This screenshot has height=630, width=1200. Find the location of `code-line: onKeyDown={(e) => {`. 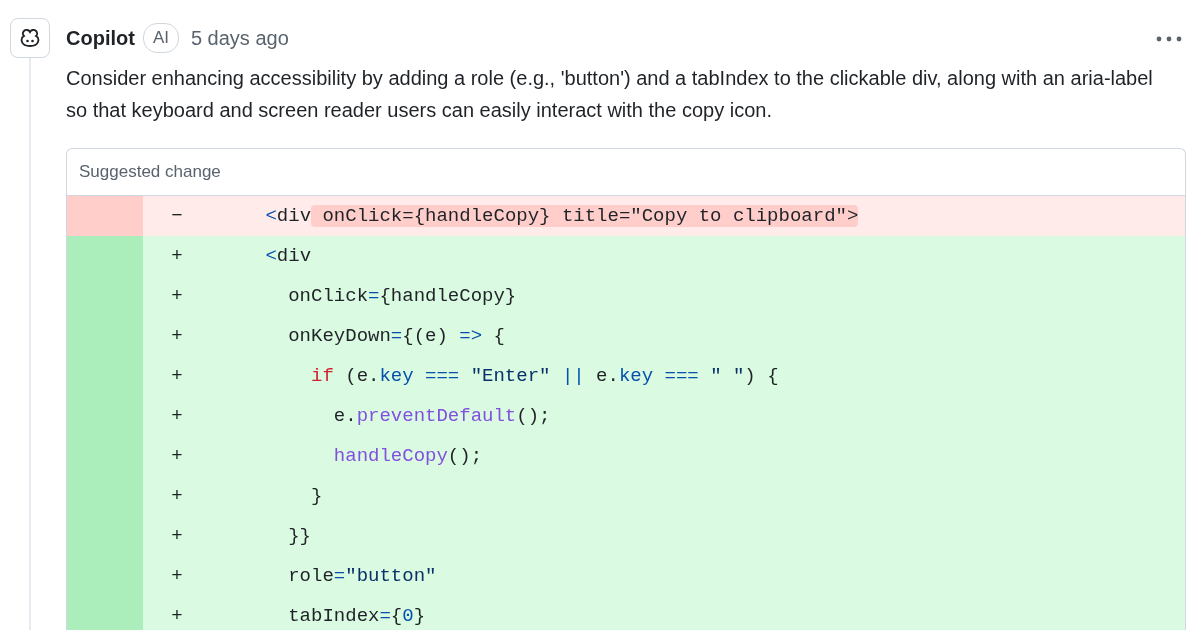

code-line: onKeyDown={(e) => { is located at coordinates (396, 336).